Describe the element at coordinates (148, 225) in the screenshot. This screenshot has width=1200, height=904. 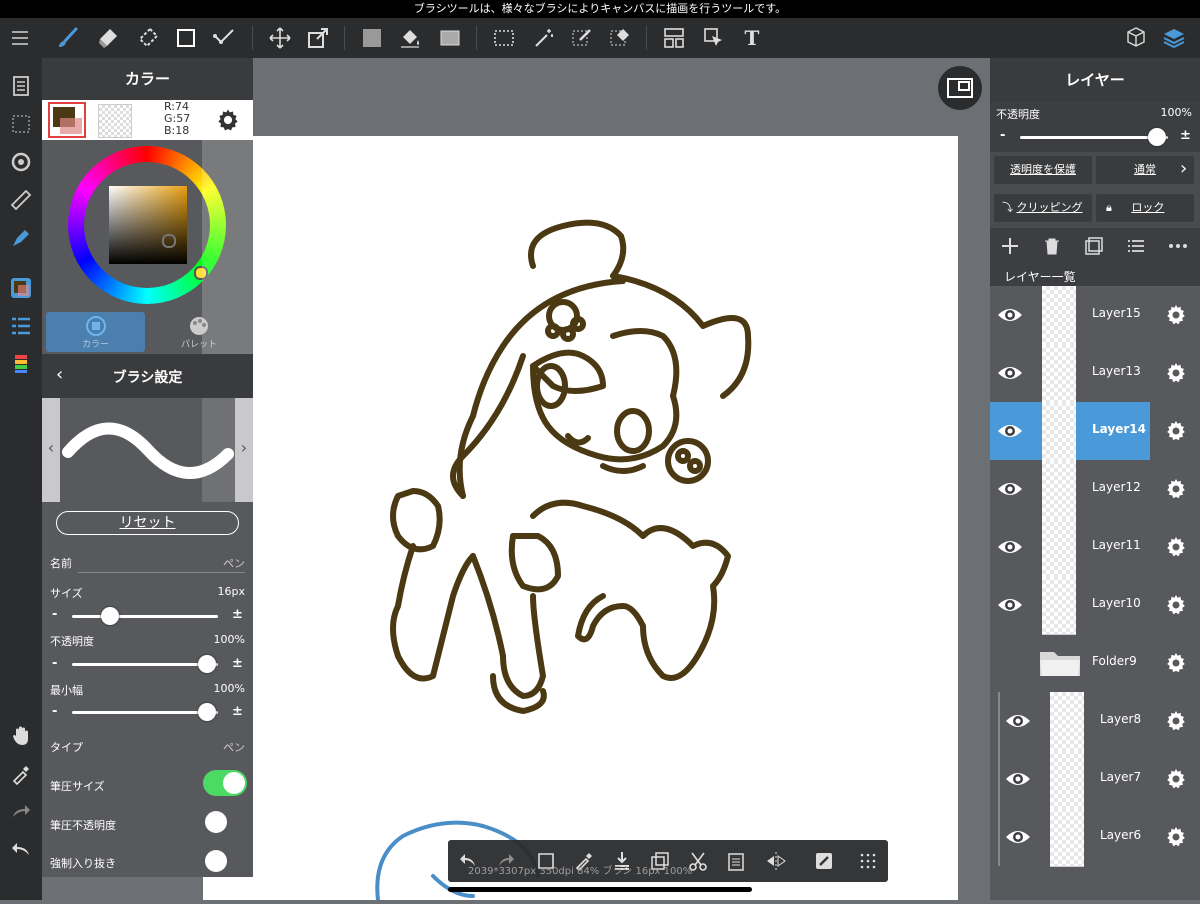
I see `saturation-value-square` at that location.